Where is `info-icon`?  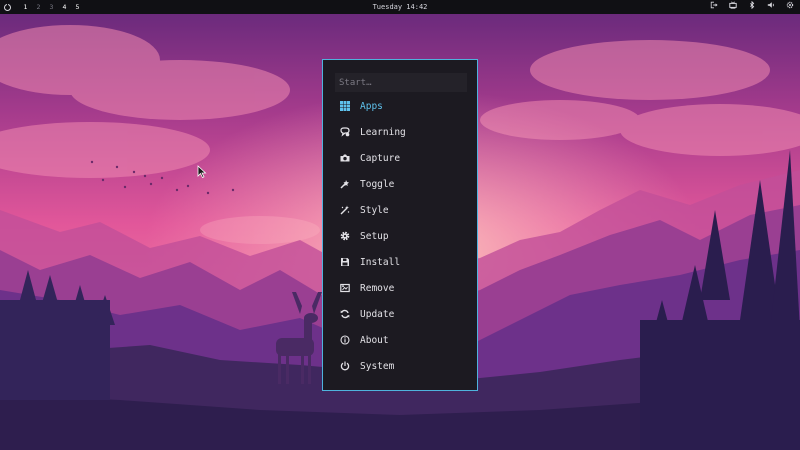 info-icon is located at coordinates (345, 340).